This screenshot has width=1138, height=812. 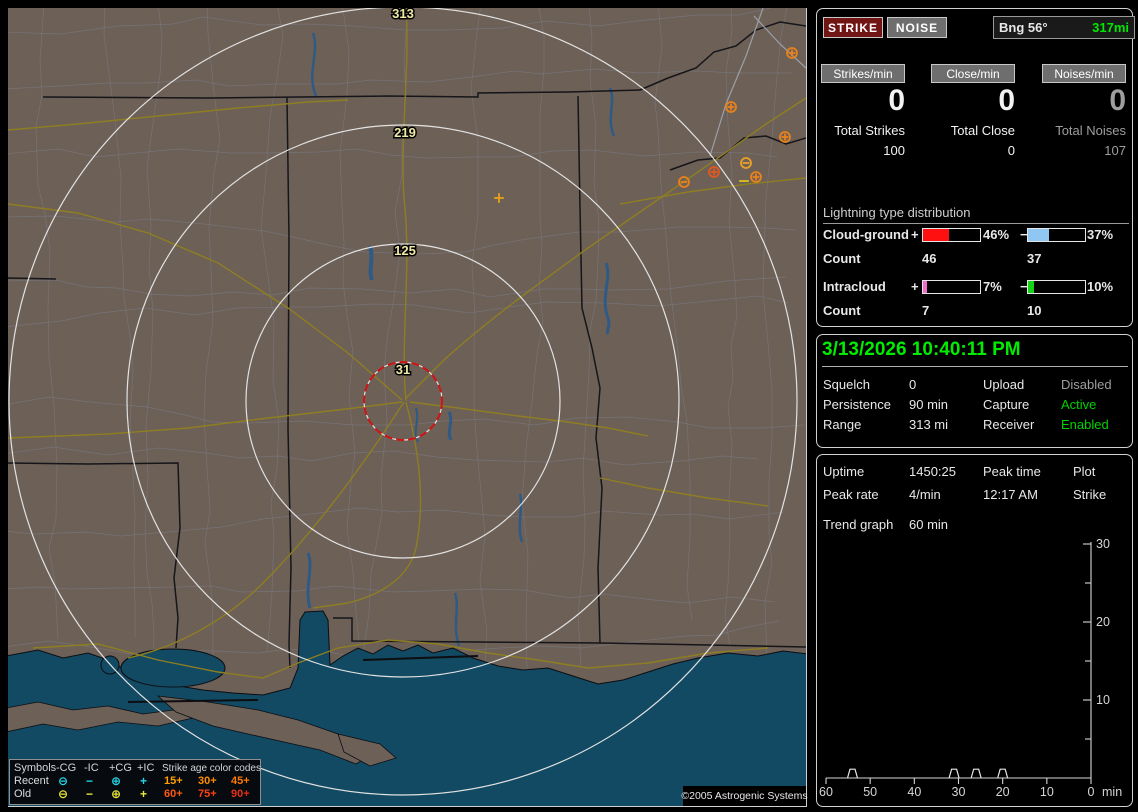 What do you see at coordinates (744, 796) in the screenshot?
I see `copyright-text: ©2005 Astrogenic Systems` at bounding box center [744, 796].